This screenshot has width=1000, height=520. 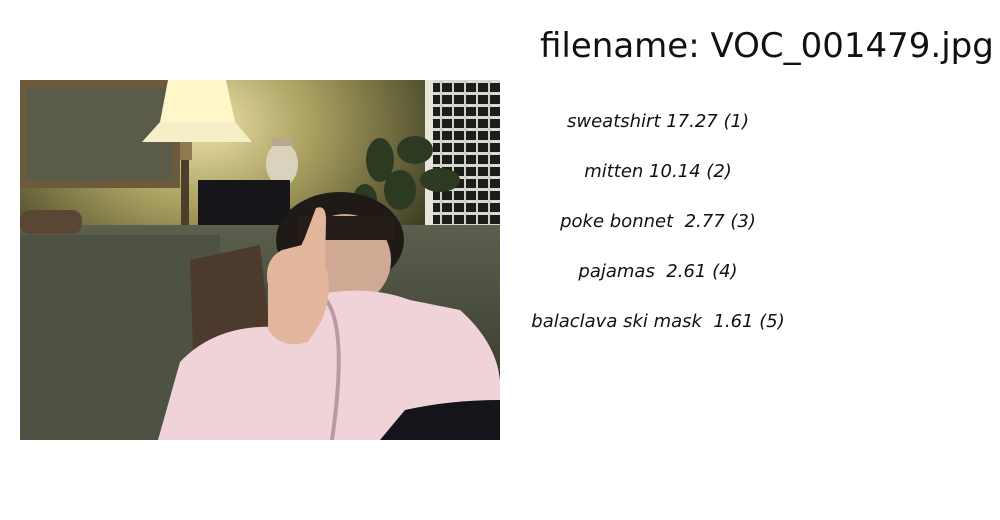 What do you see at coordinates (658, 171) in the screenshot?
I see `prediction-2: mitten 10.14 (2)` at bounding box center [658, 171].